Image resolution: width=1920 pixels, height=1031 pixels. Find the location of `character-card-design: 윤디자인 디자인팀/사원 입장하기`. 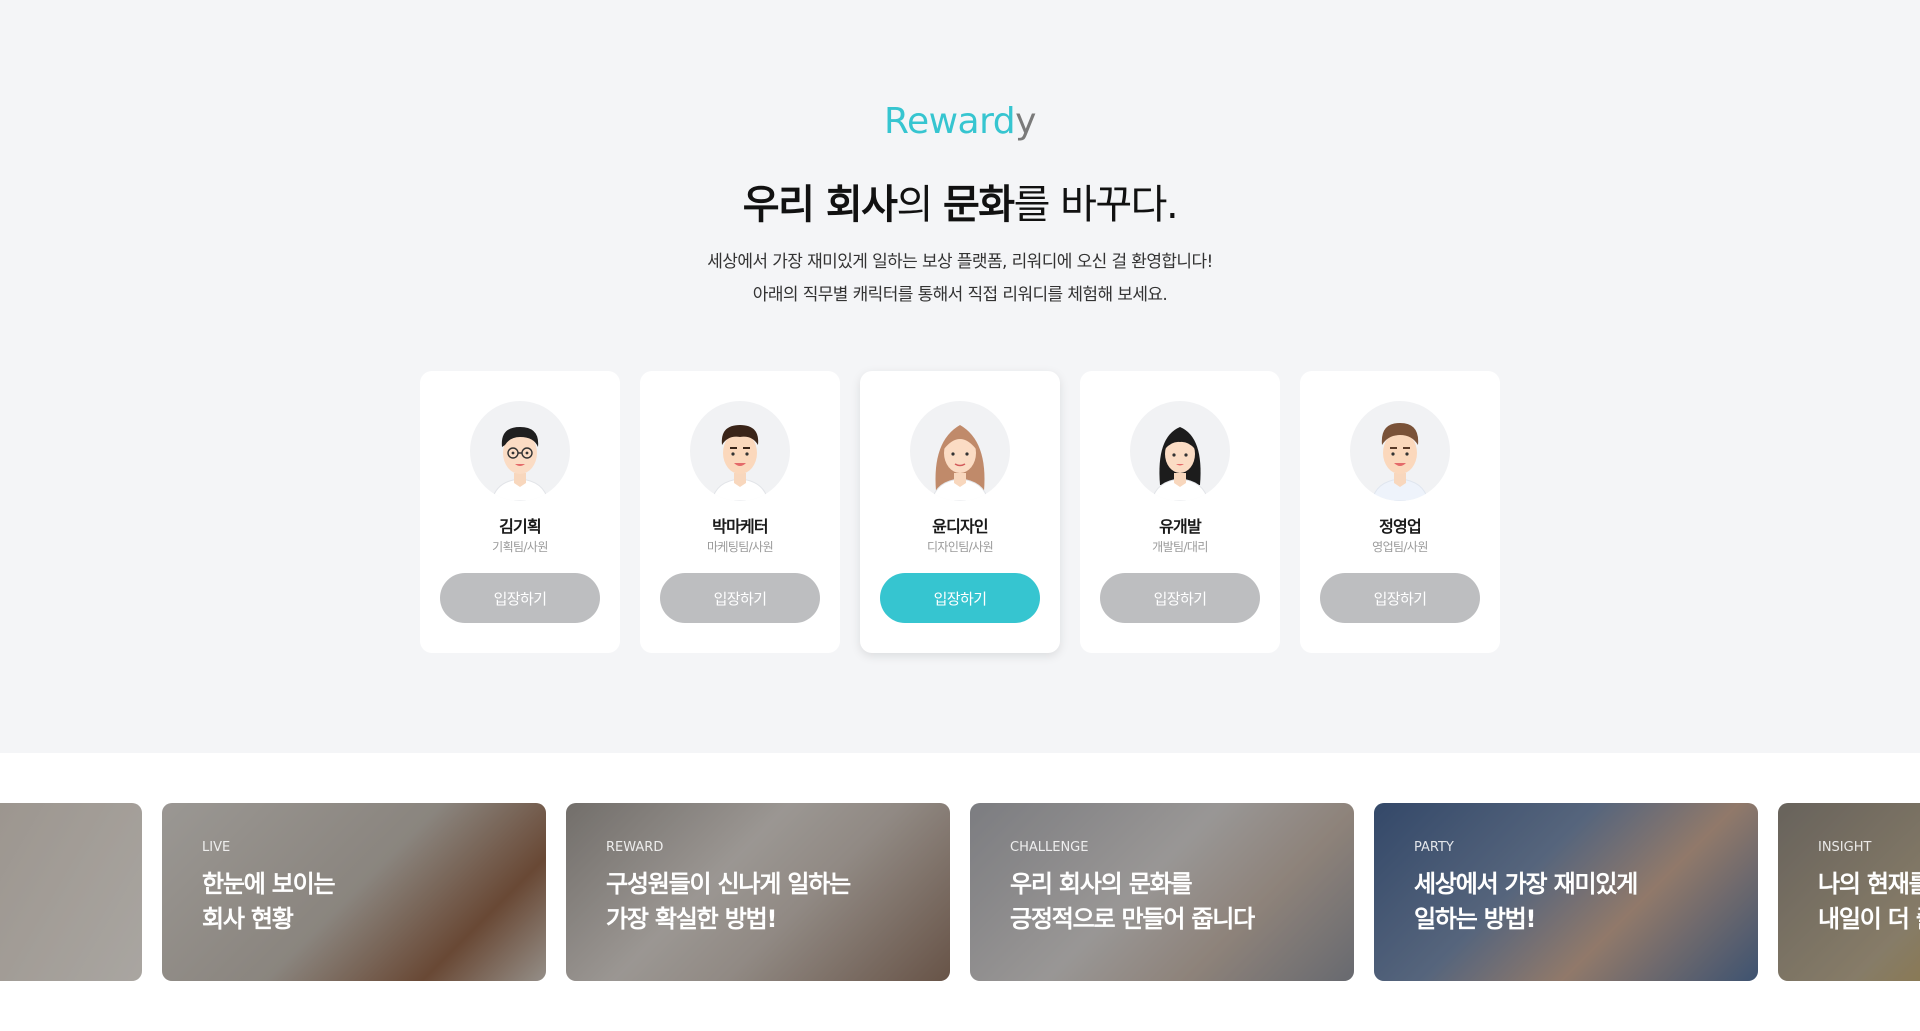

character-card-design: 윤디자인 디자인팀/사원 입장하기 is located at coordinates (960, 512).